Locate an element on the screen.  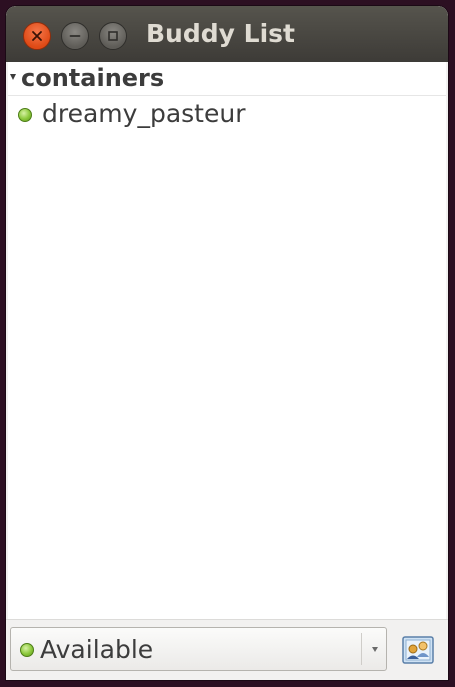
group-row-containers: containers is located at coordinates (227, 79).